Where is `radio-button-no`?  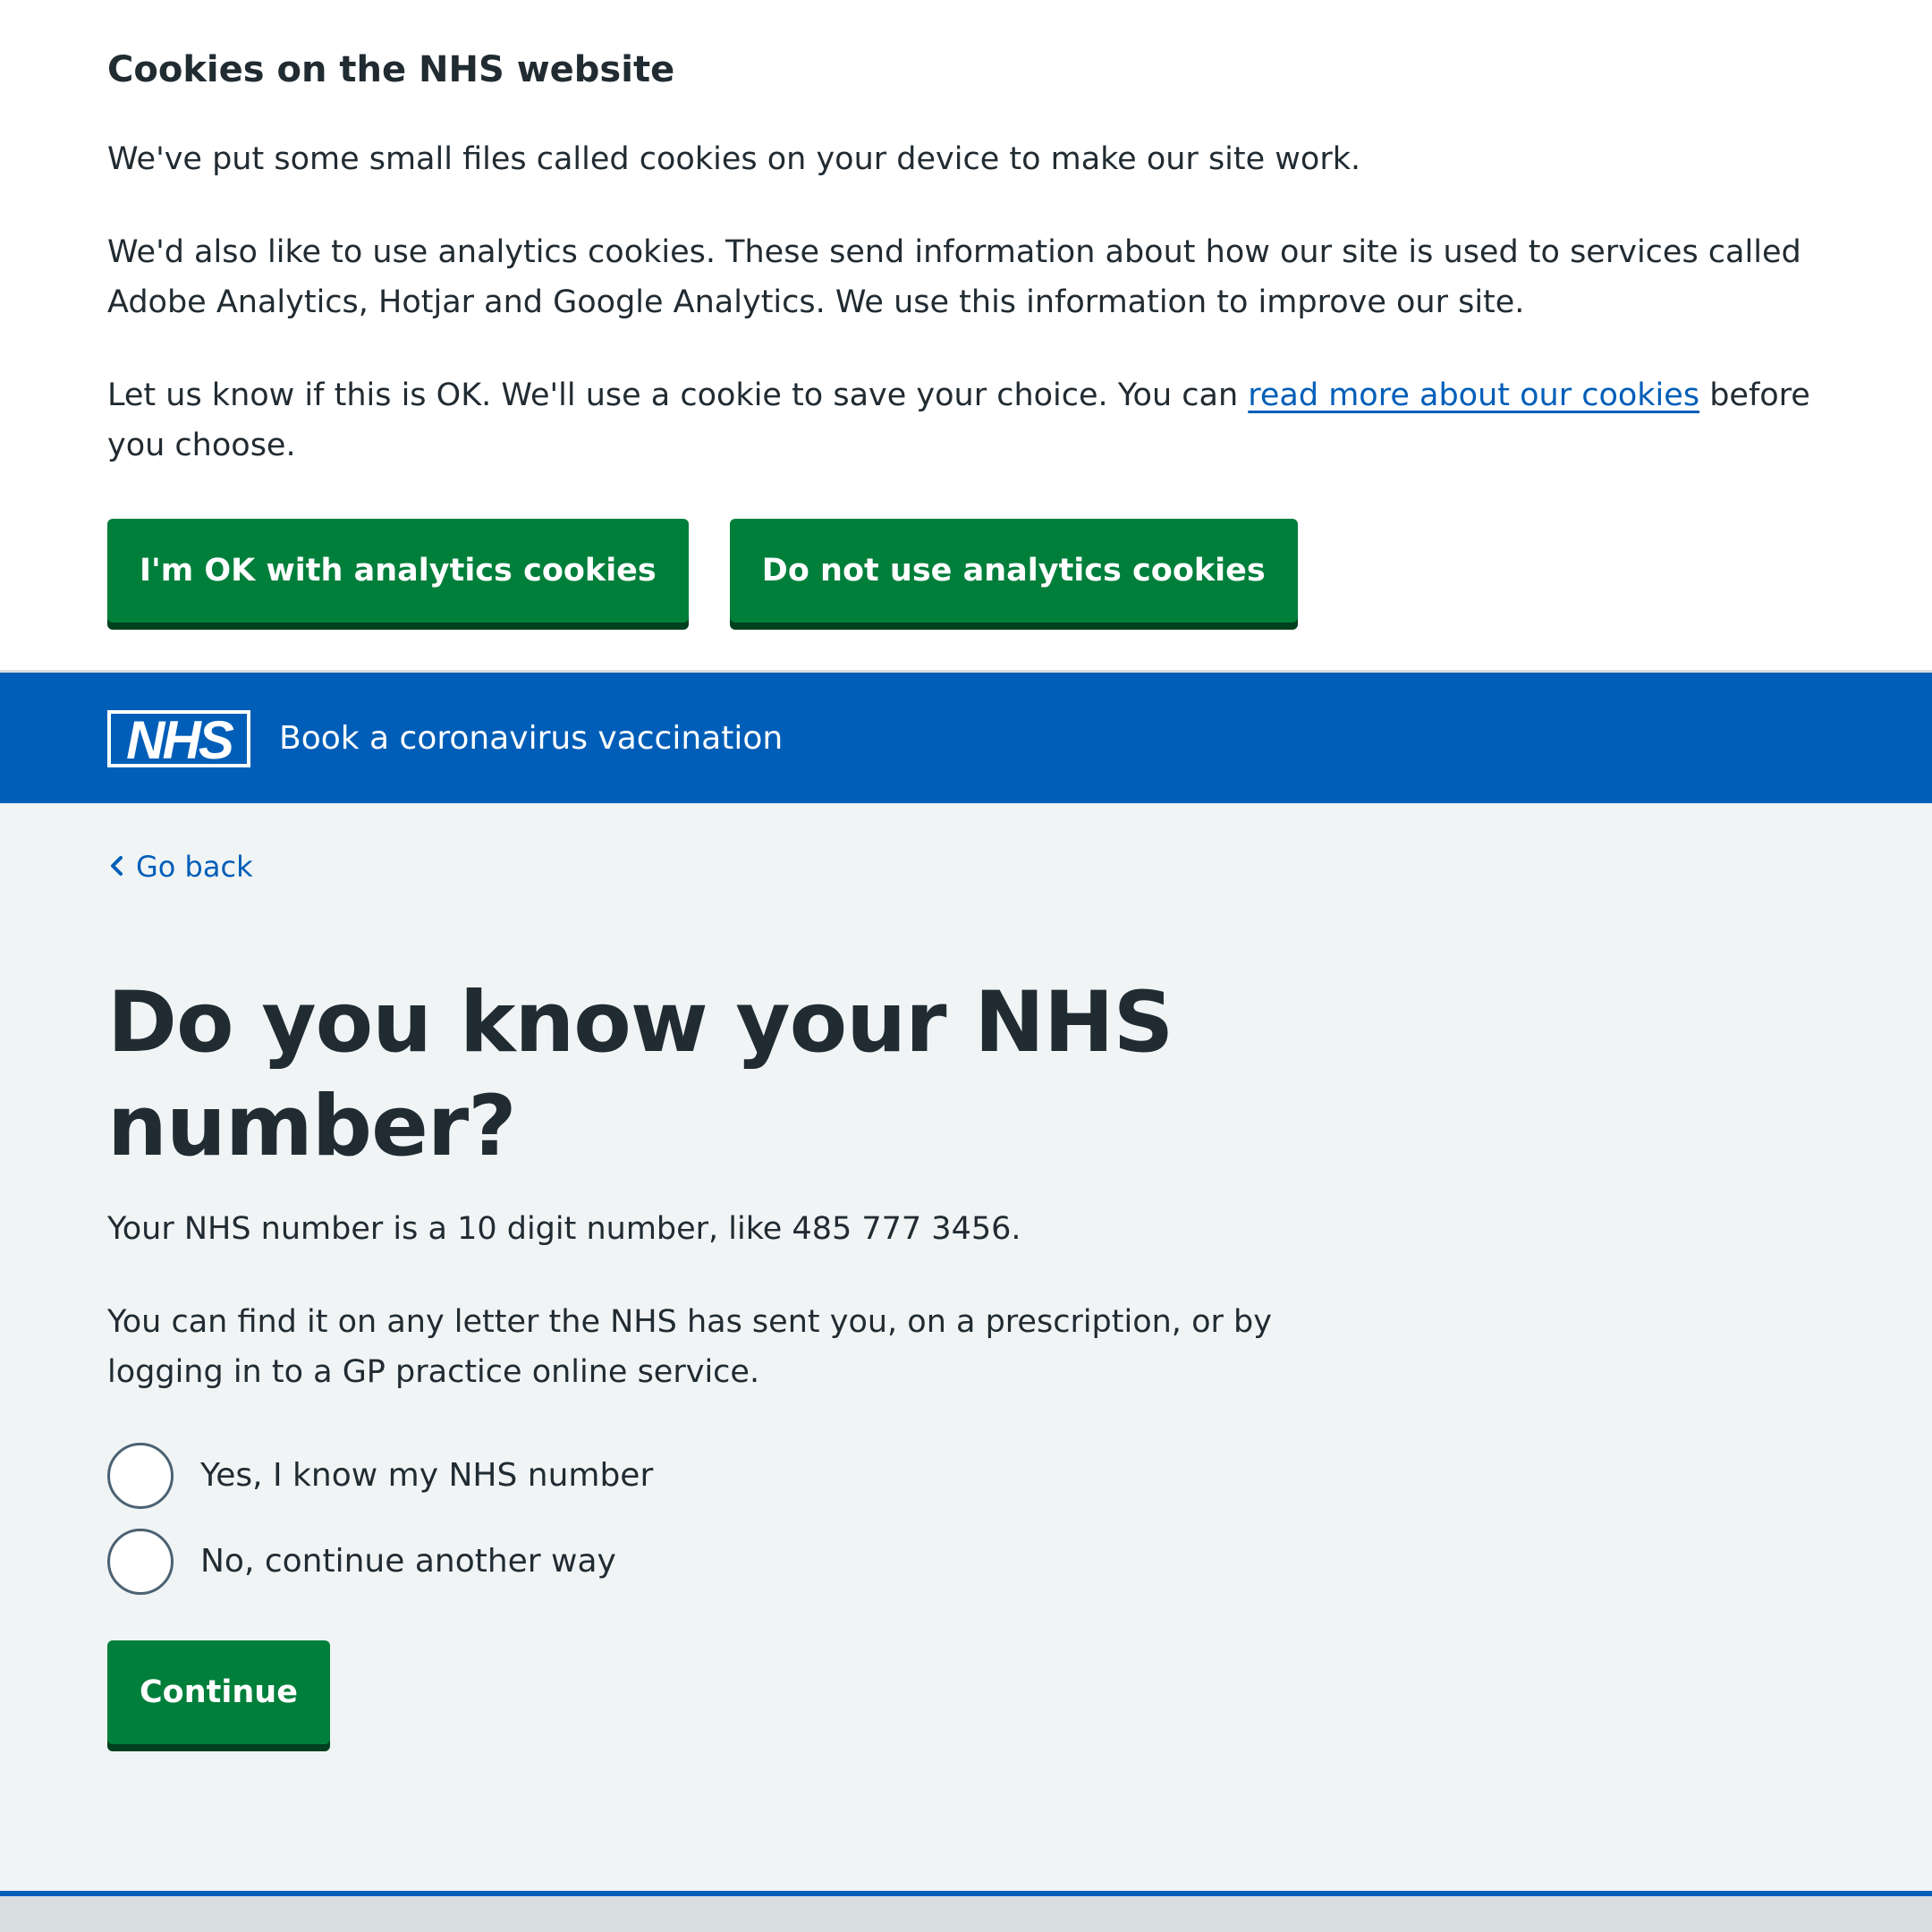 radio-button-no is located at coordinates (140, 1562).